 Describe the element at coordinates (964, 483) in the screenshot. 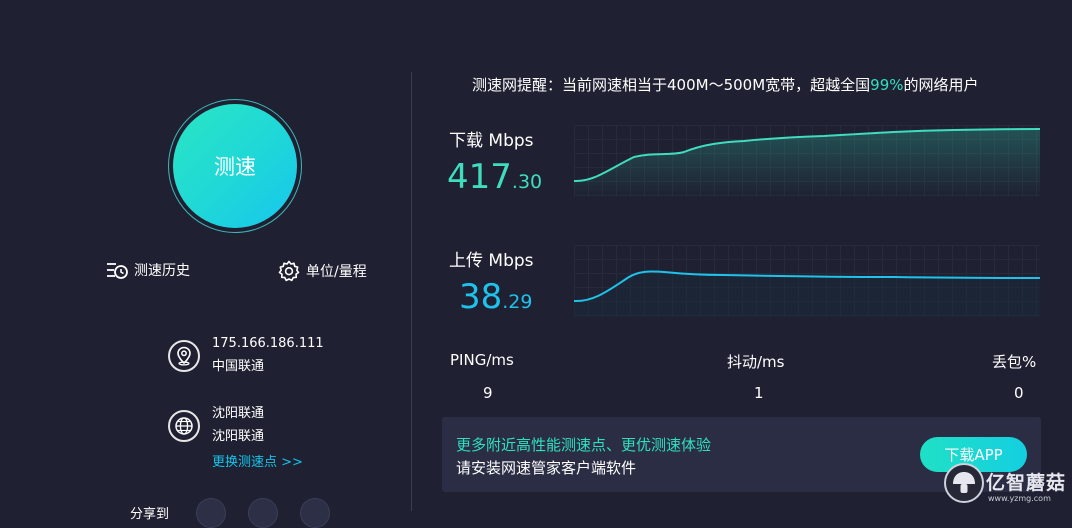

I see `mushroom-logo-icon` at that location.